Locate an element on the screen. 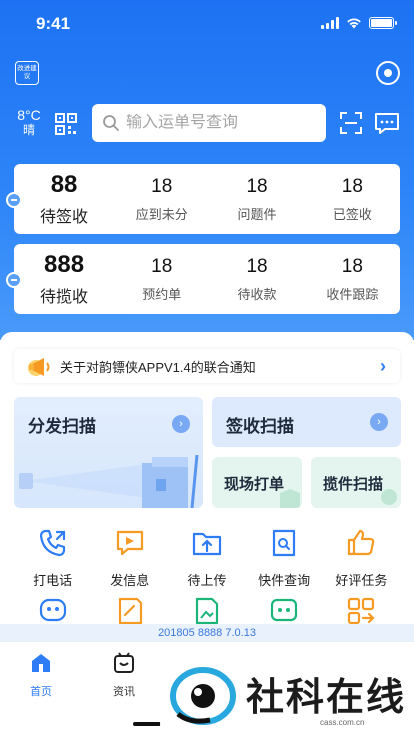 This screenshot has height=736, width=414. upload-folder-icon is located at coordinates (207, 544).